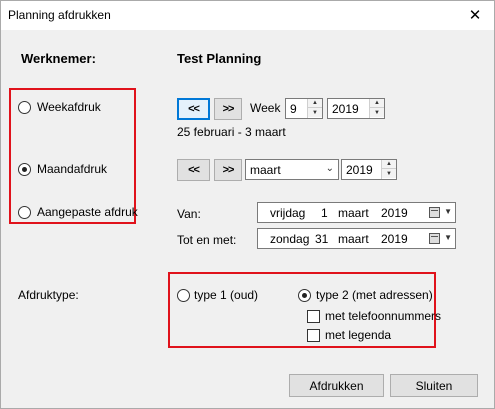 Image resolution: width=495 pixels, height=409 pixels. Describe the element at coordinates (434, 385) in the screenshot. I see `close-button: Sluiten` at that location.